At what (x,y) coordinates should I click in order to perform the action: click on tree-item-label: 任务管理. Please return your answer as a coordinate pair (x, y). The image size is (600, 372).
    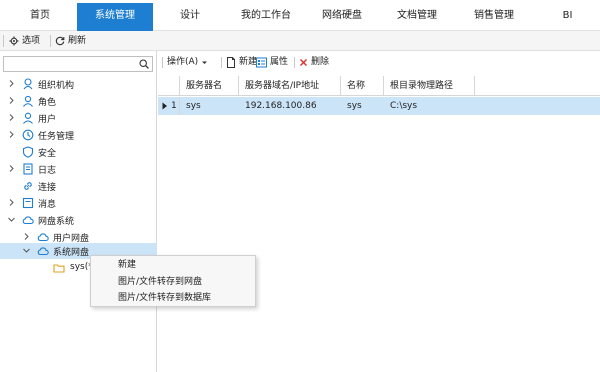
    Looking at the image, I should click on (56, 137).